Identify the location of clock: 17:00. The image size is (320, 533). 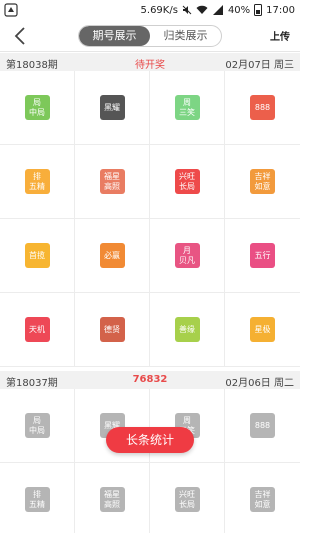
(280, 10).